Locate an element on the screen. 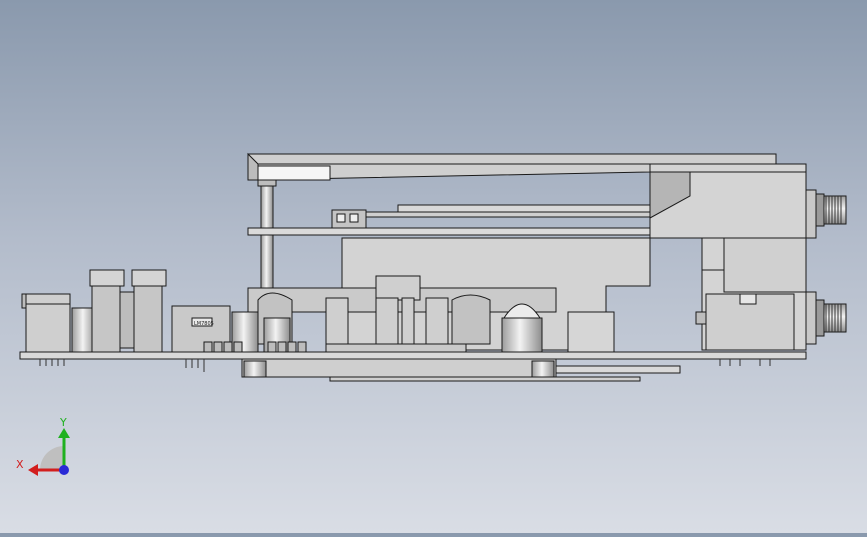 This screenshot has height=537, width=867. sma-connector-top is located at coordinates (831, 210).